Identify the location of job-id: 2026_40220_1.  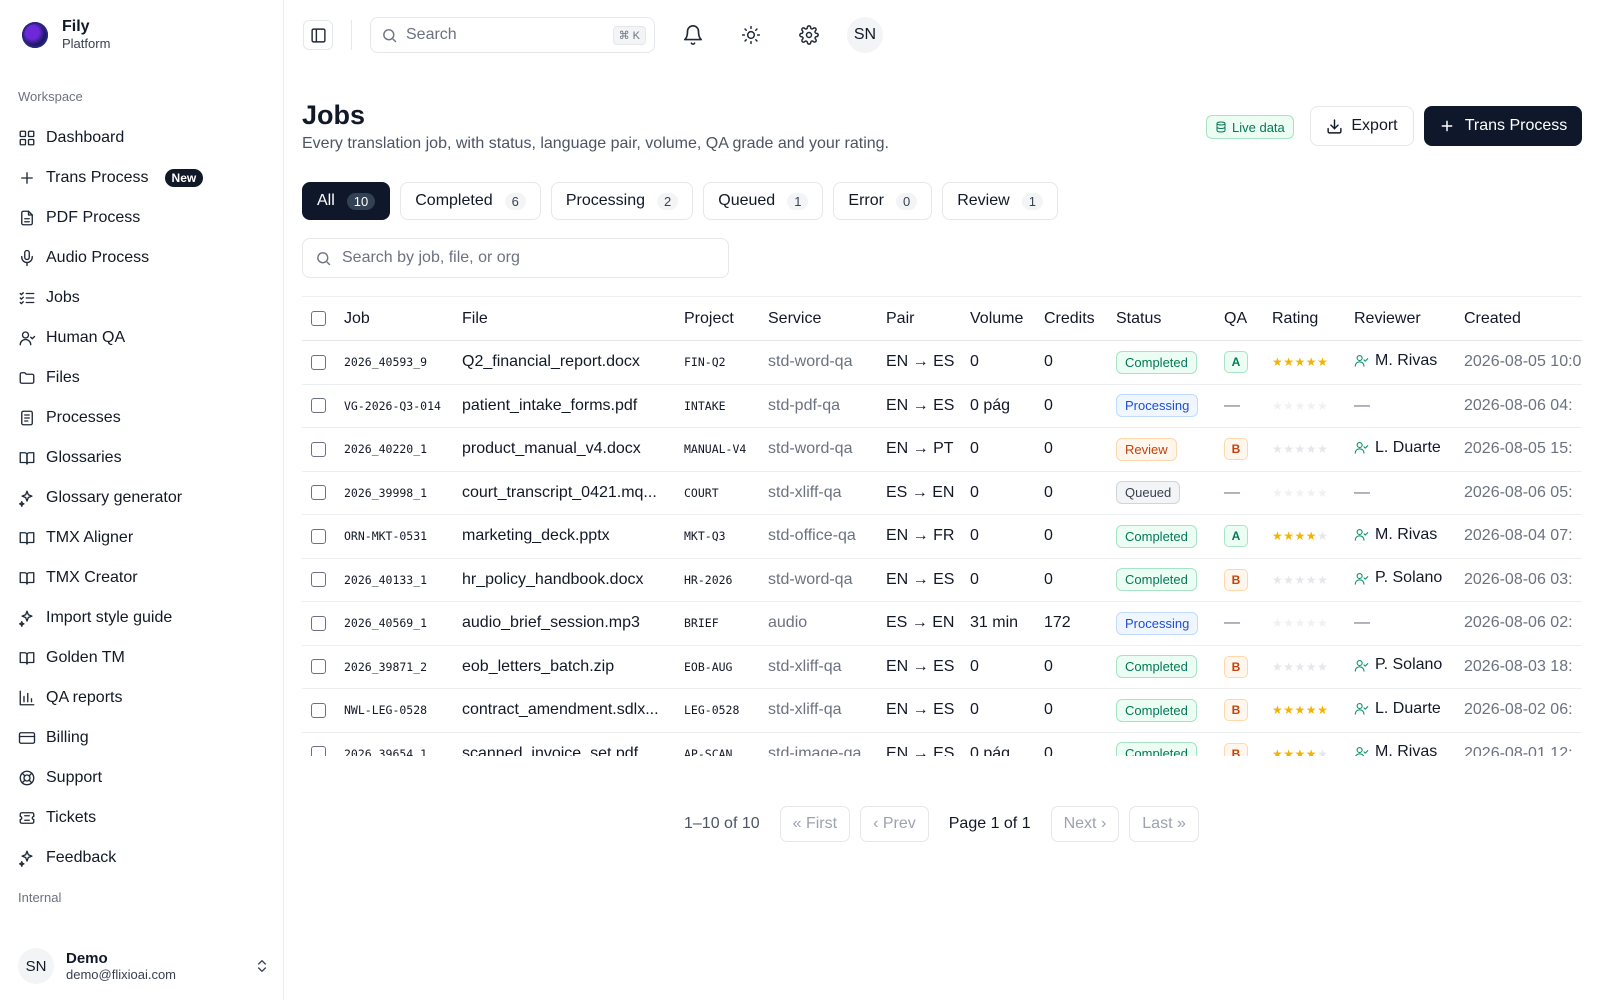
(403, 449).